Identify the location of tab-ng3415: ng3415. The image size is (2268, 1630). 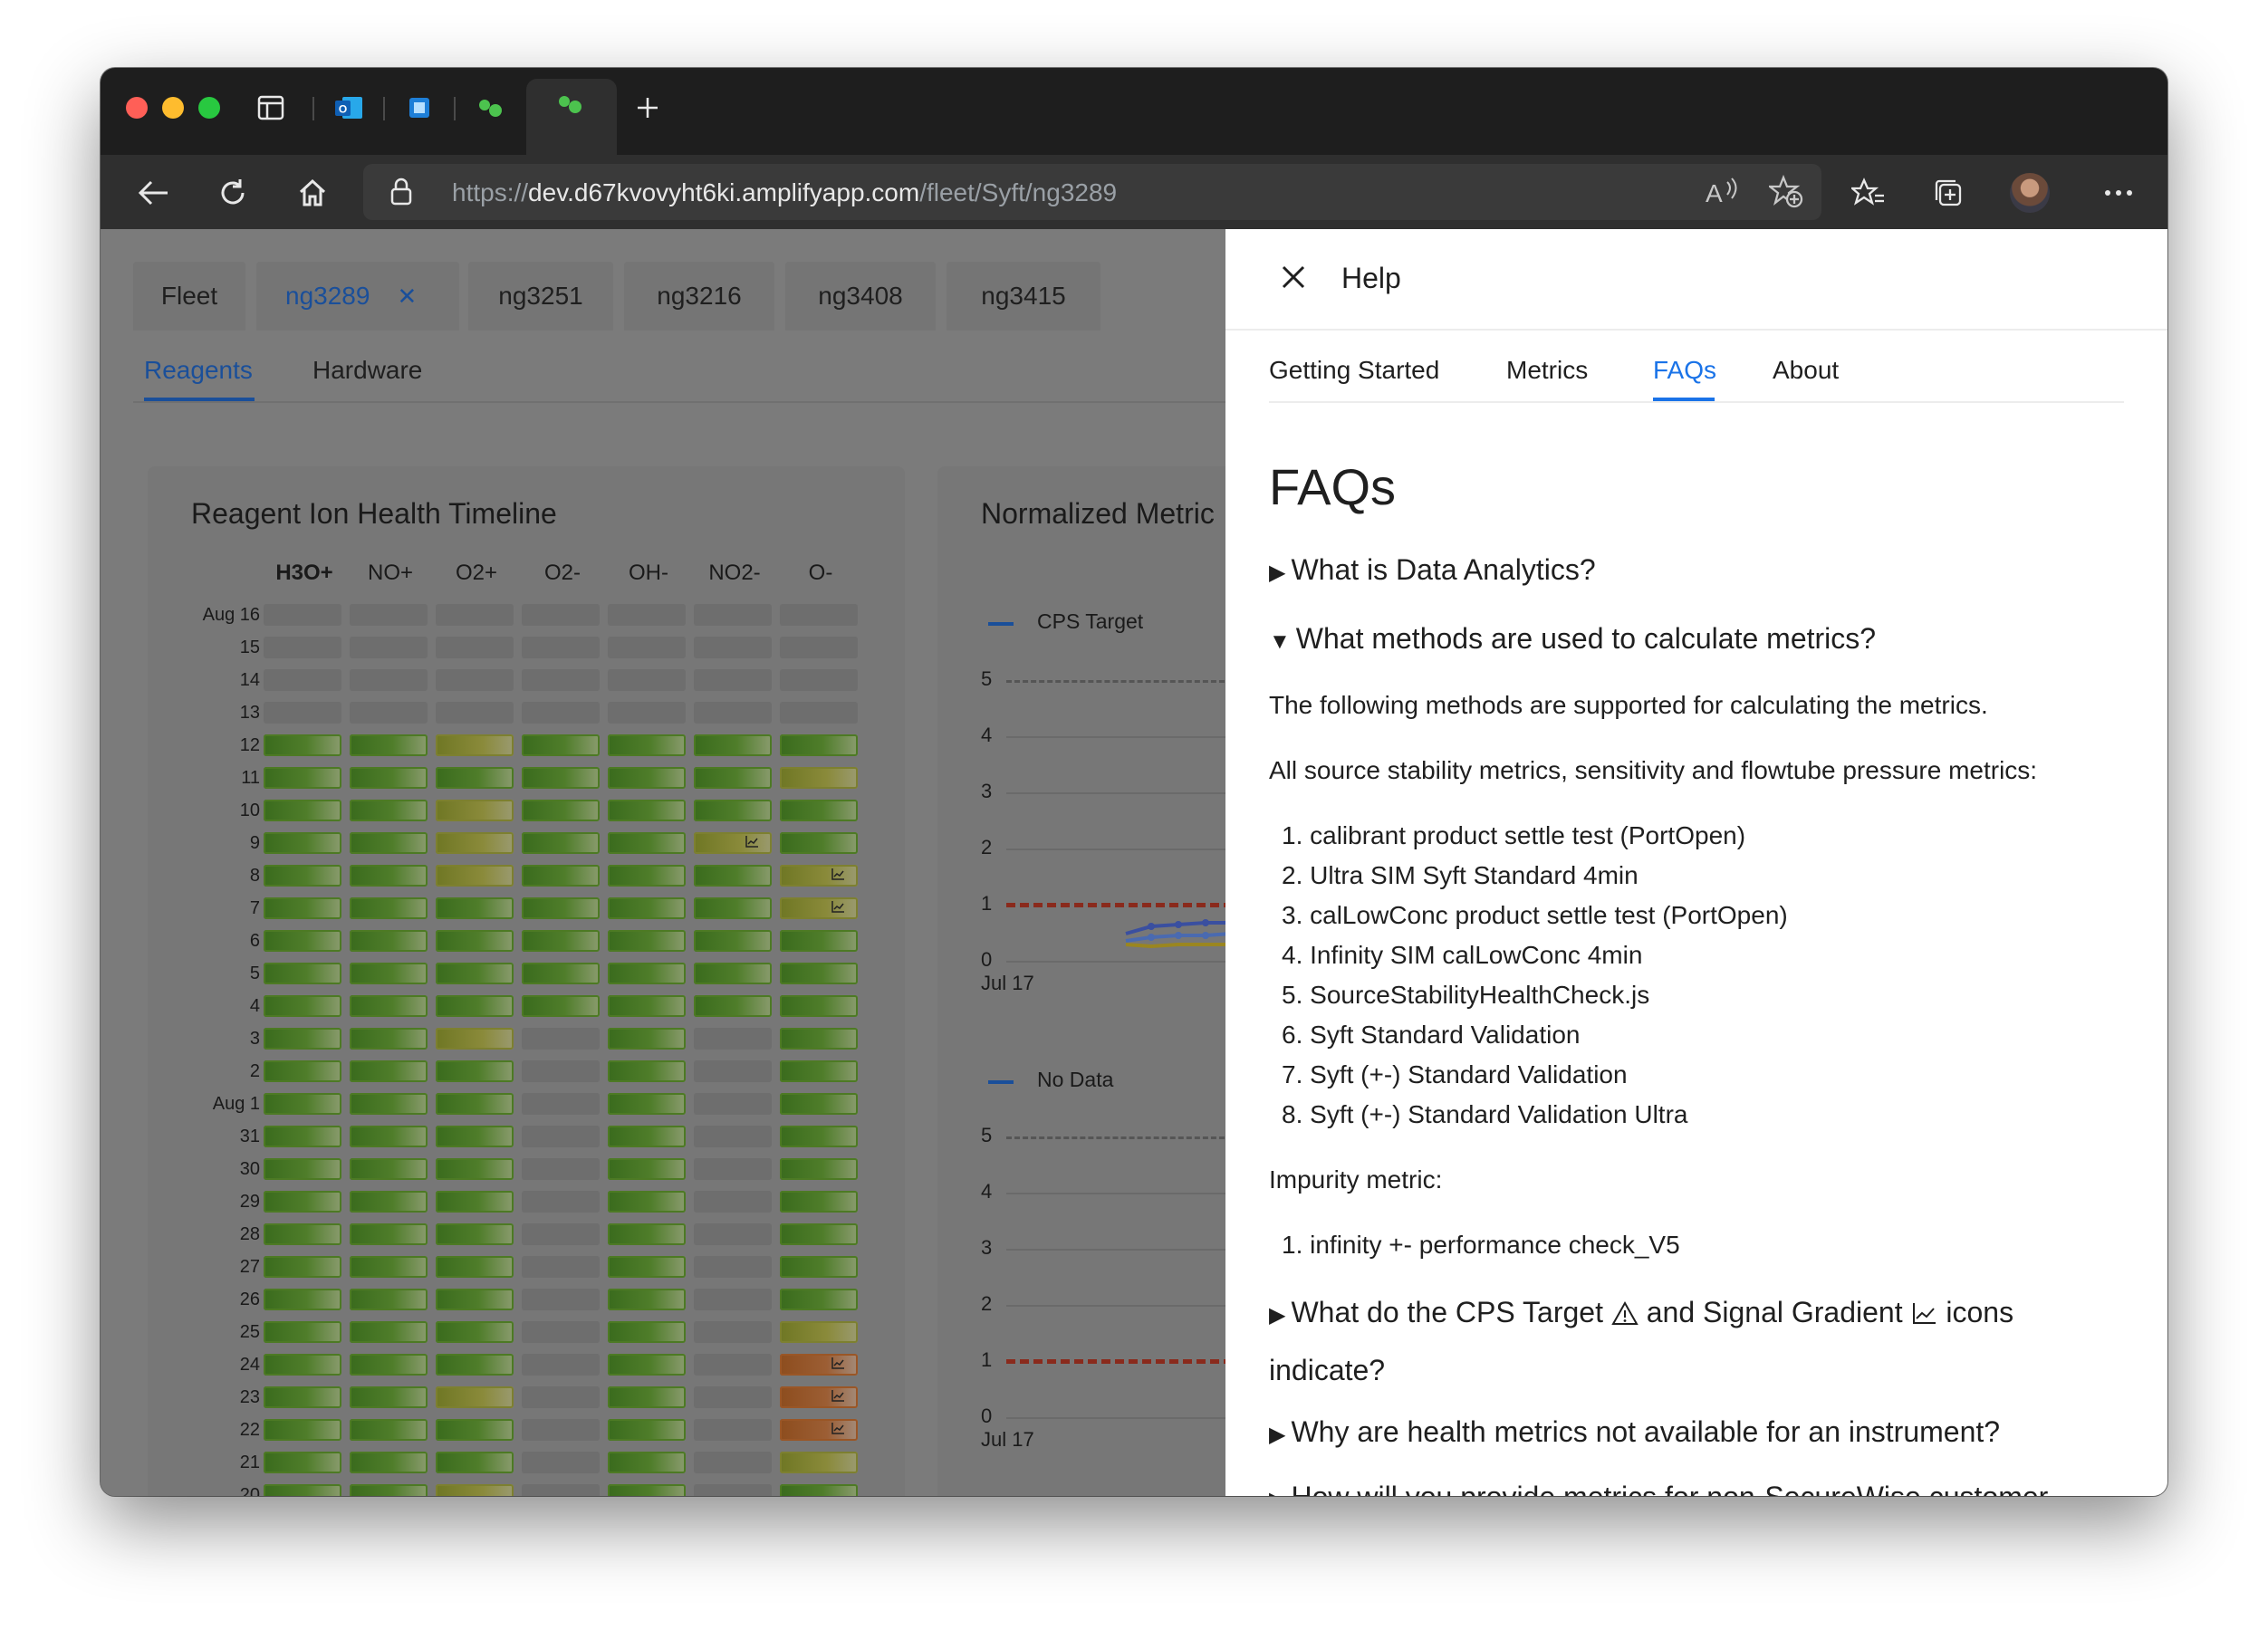
(1024, 296).